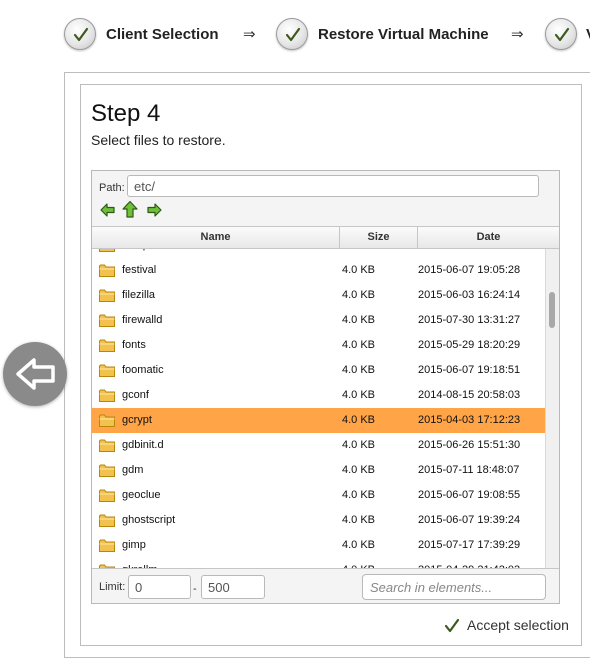 The image size is (590, 666). Describe the element at coordinates (159, 587) in the screenshot. I see `limit-from-input` at that location.